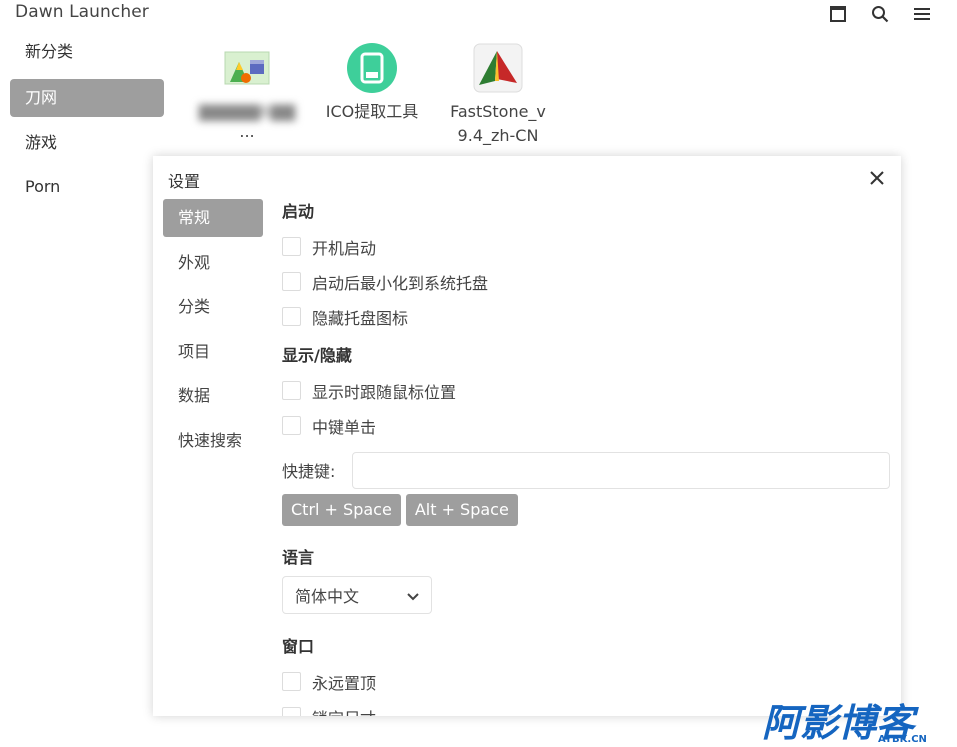 The image size is (957, 747). Describe the element at coordinates (461, 510) in the screenshot. I see `hotkey-alt-space-button: Alt + Space` at that location.